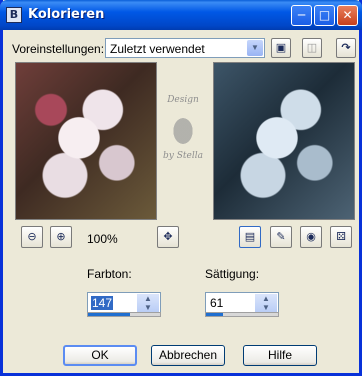  Describe the element at coordinates (109, 274) in the screenshot. I see `hue-label: Farbton:` at that location.